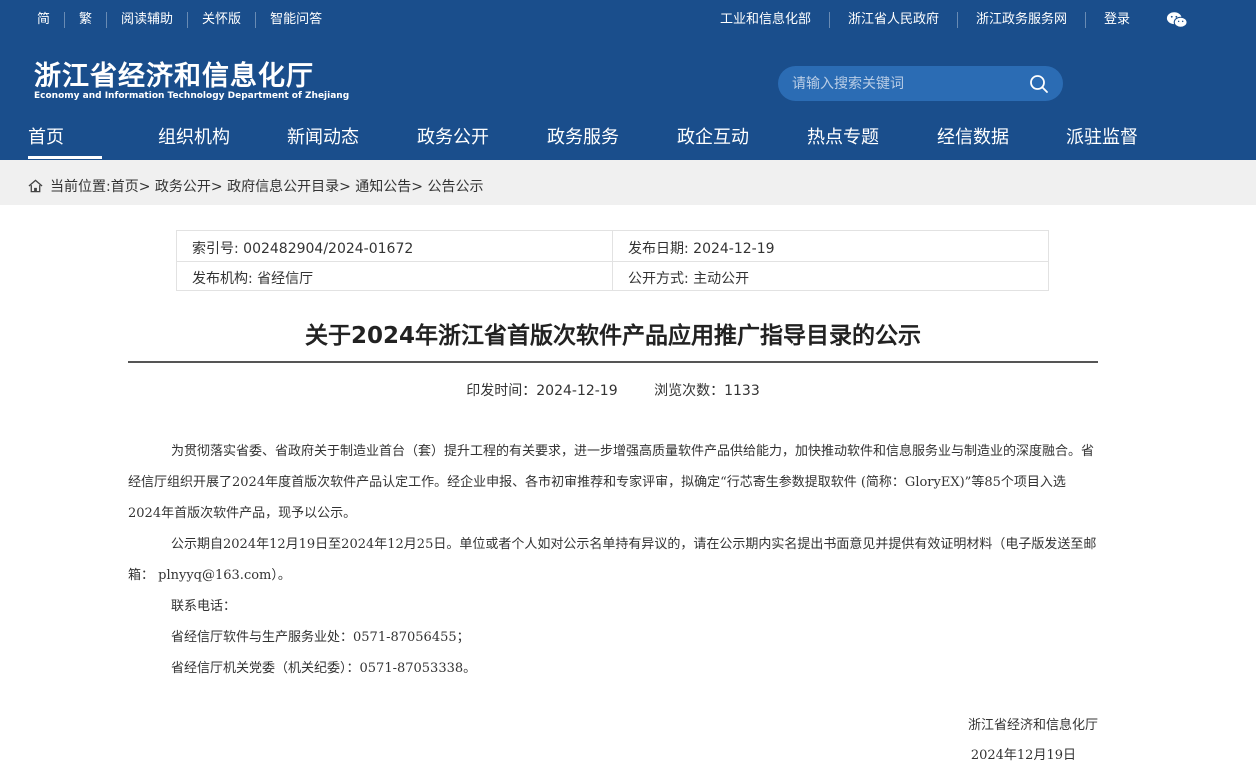  I want to click on nav-news: 新闻动态, so click(323, 138).